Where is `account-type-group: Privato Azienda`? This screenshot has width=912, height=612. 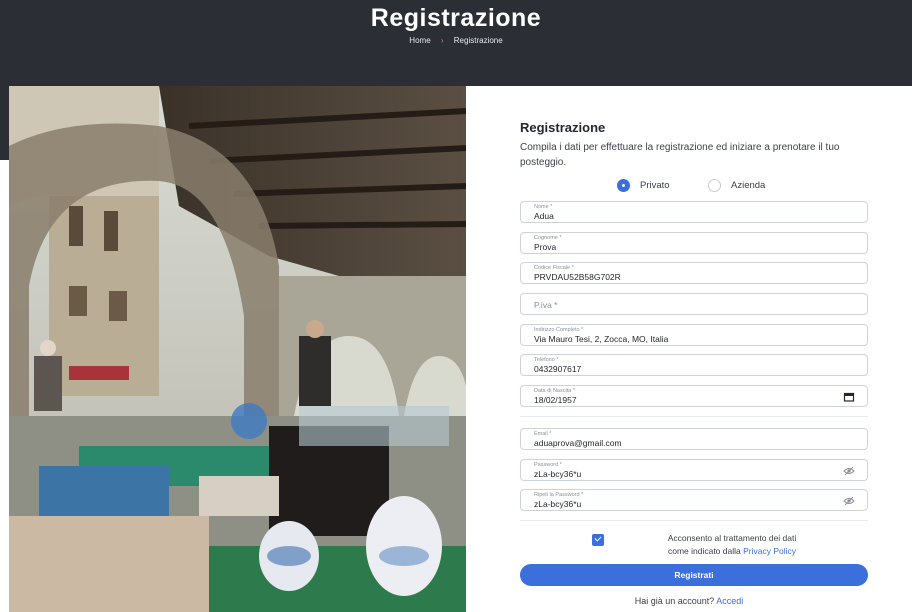
account-type-group: Privato Azienda is located at coordinates (689, 186).